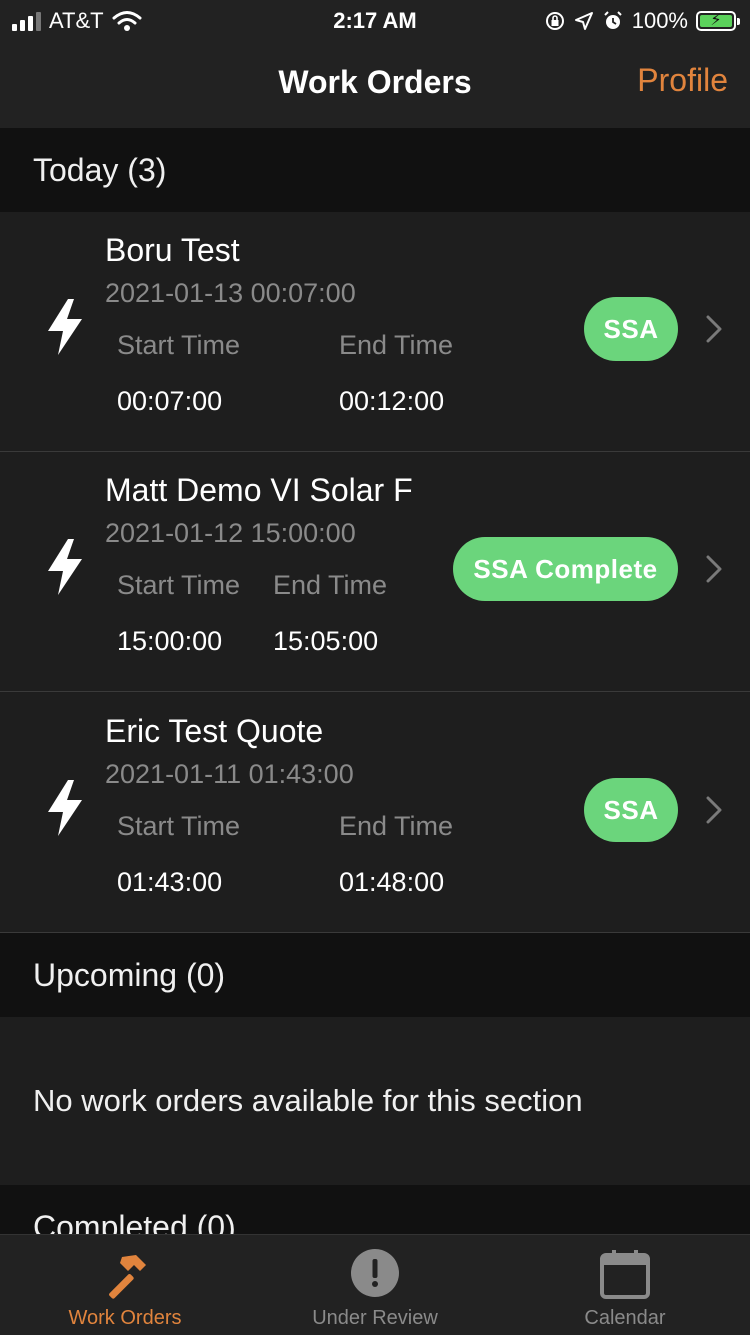 The width and height of the screenshot is (750, 1335). I want to click on profile-button: Profile, so click(682, 80).